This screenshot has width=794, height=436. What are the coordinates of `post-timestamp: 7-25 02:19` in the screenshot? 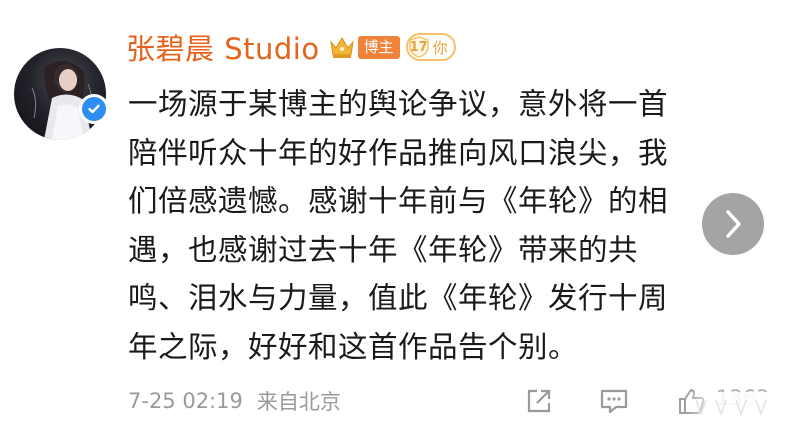 It's located at (185, 401).